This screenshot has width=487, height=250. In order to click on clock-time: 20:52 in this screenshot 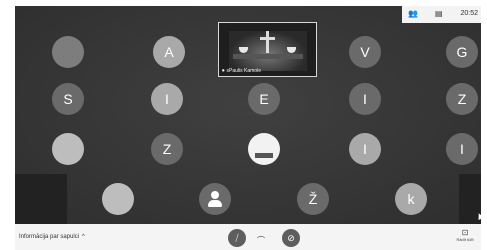, I will do `click(469, 13)`.